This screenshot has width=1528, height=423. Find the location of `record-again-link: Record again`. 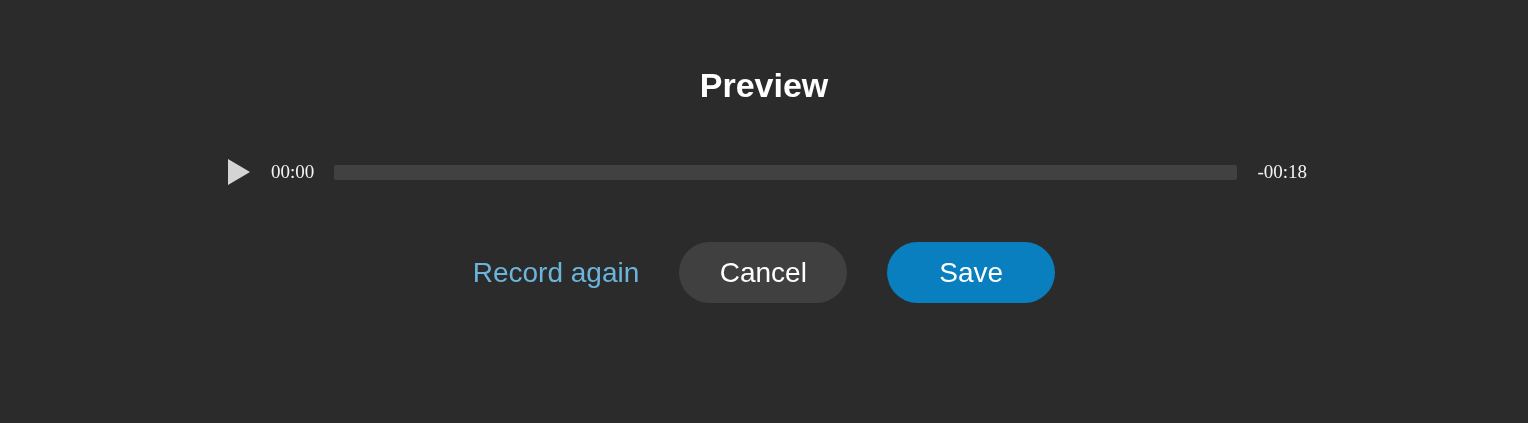

record-again-link: Record again is located at coordinates (556, 272).